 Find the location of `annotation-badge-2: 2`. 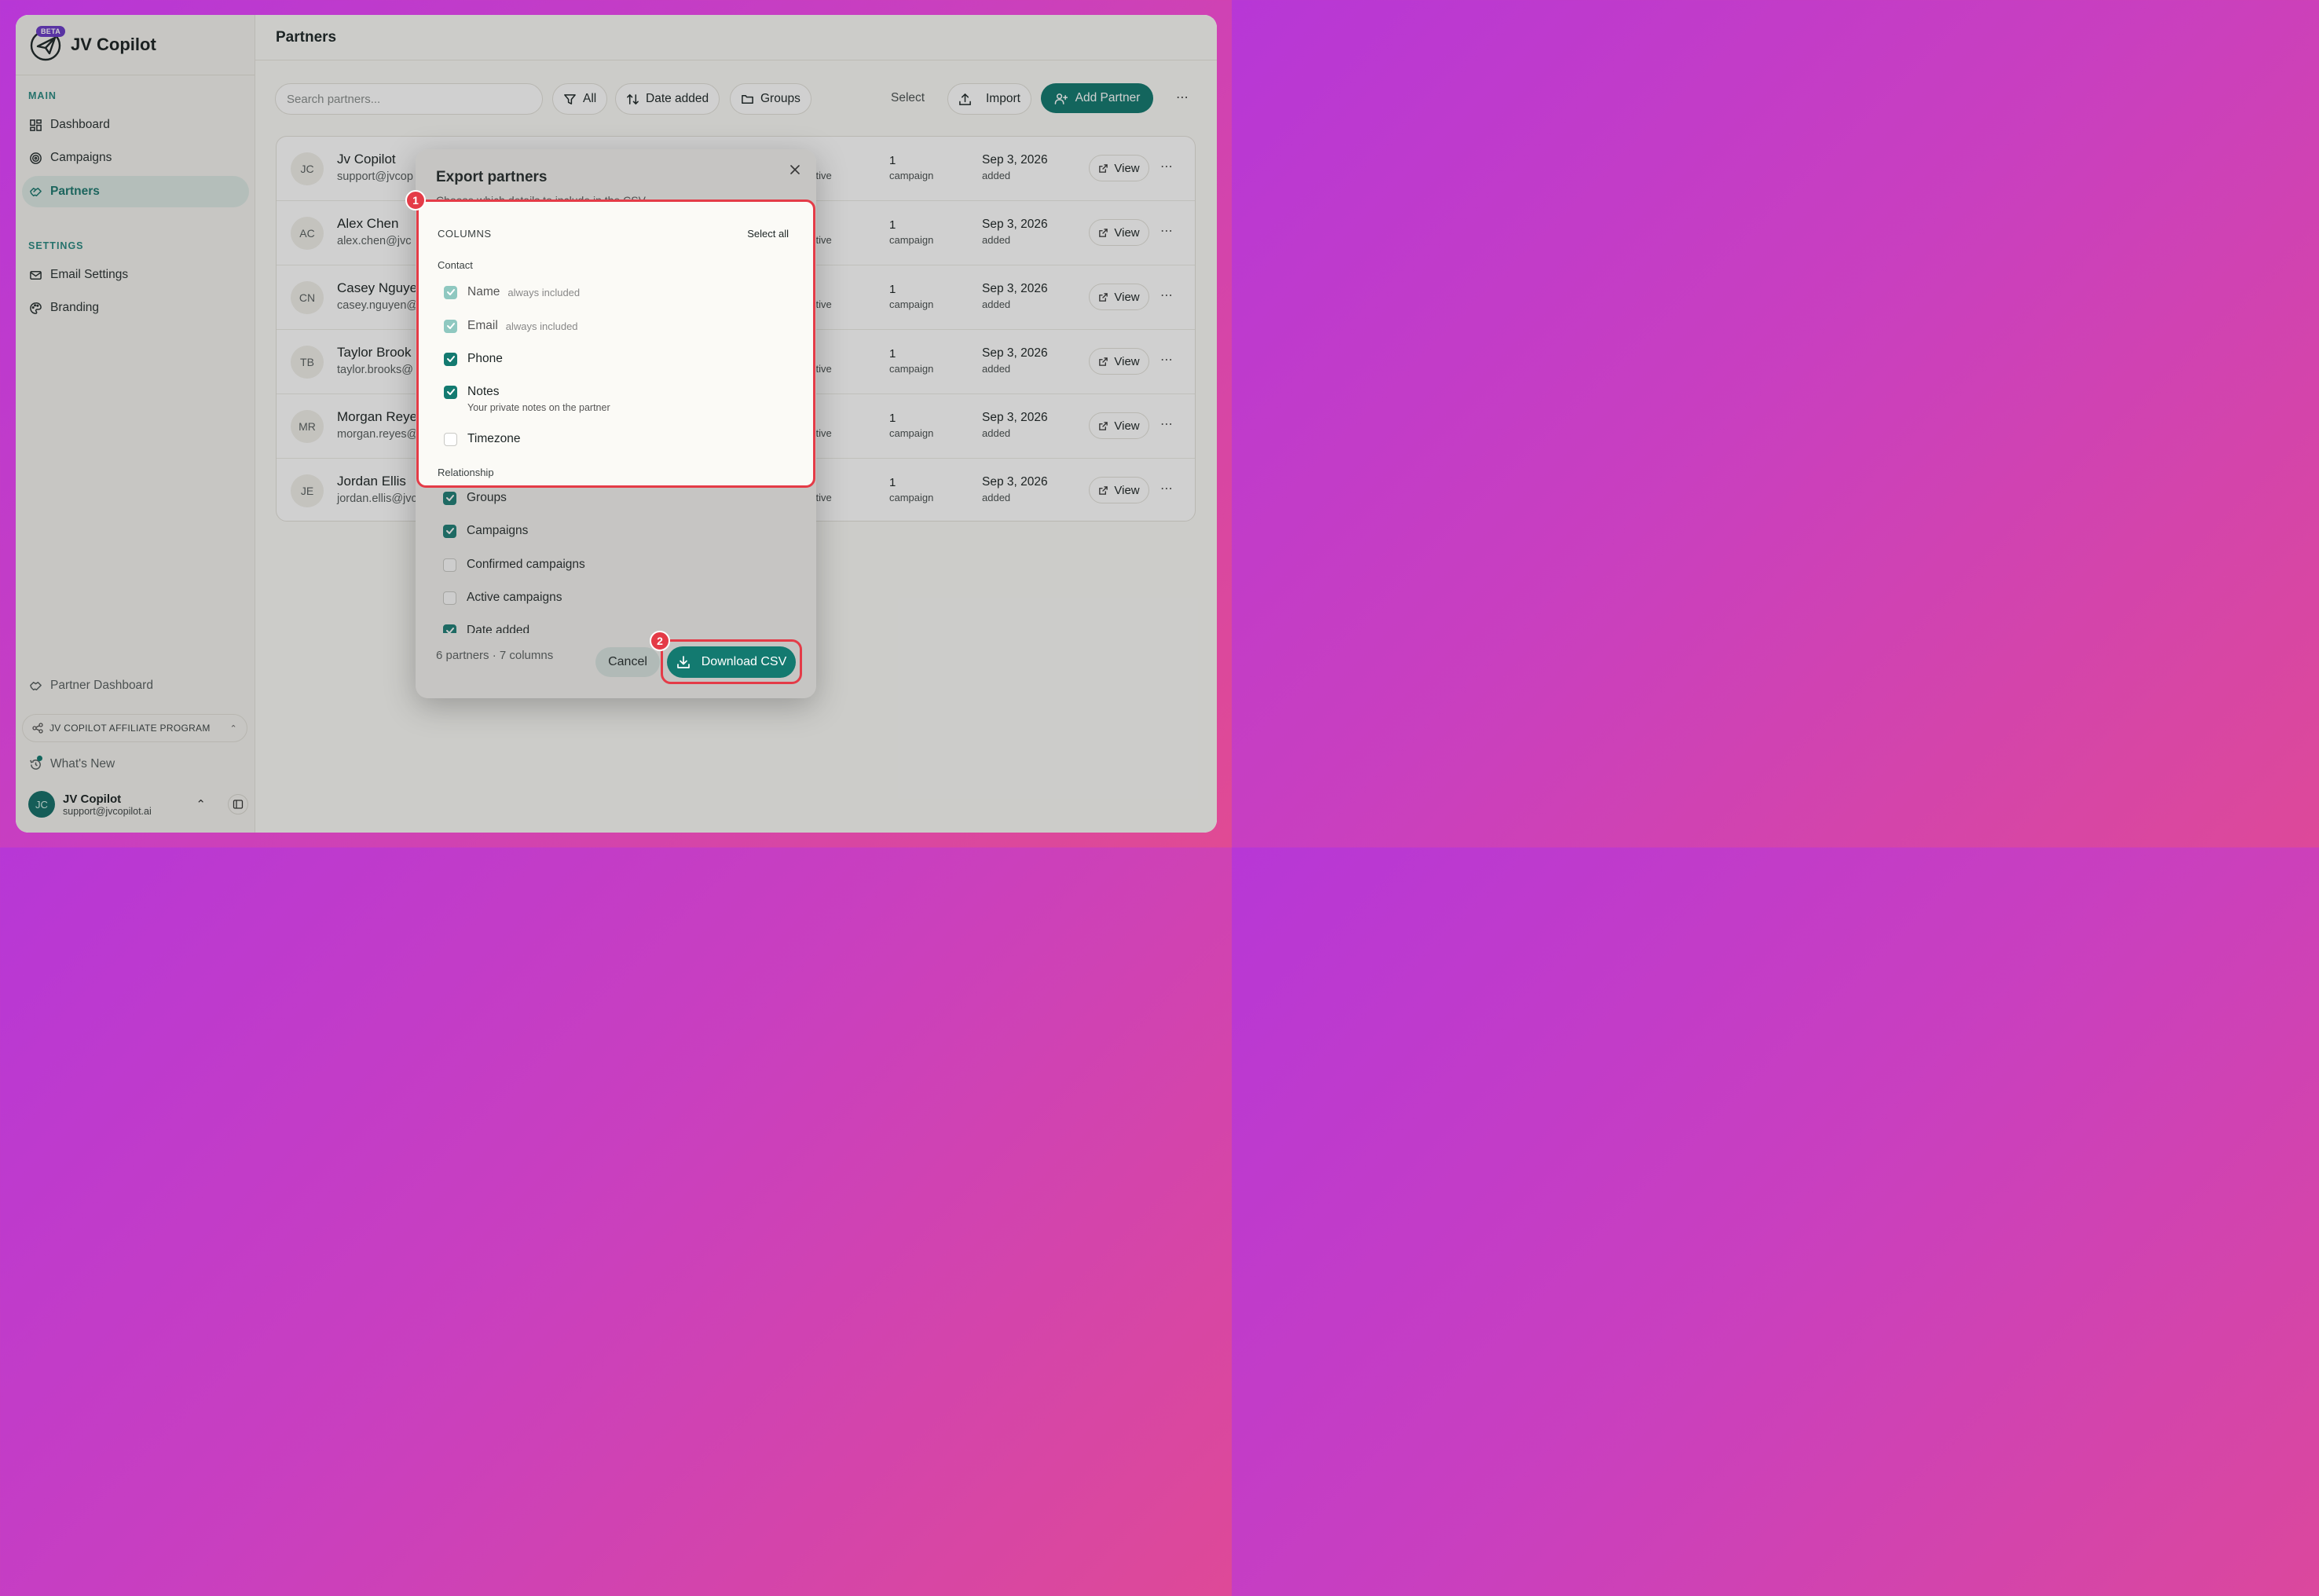

annotation-badge-2: 2 is located at coordinates (660, 641).